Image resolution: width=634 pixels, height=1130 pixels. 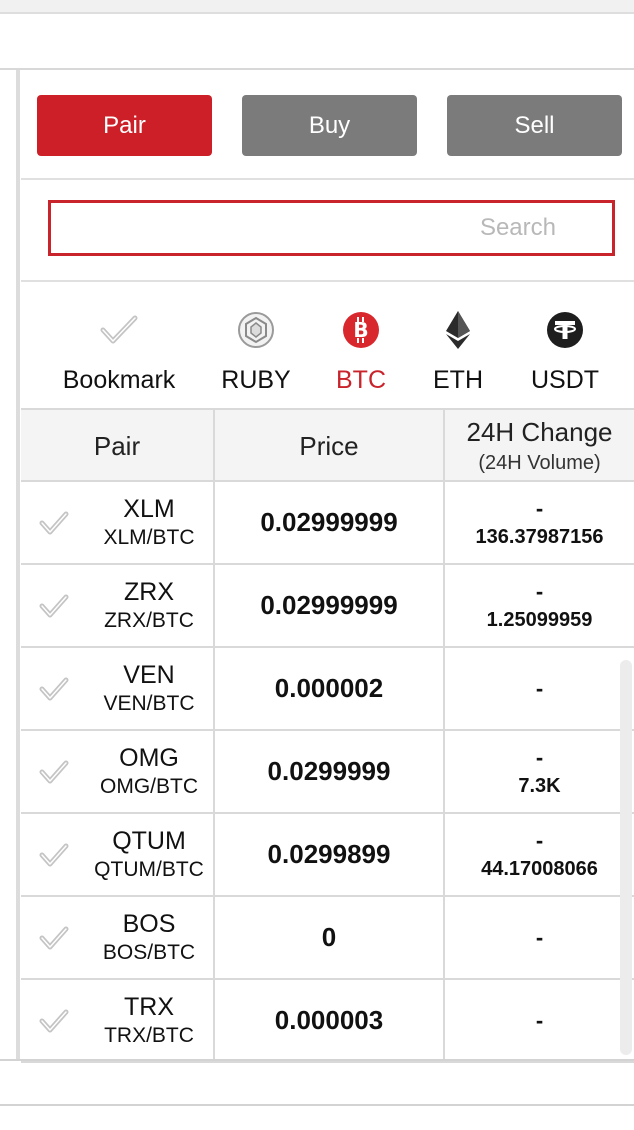 What do you see at coordinates (118, 446) in the screenshot?
I see `column-pair: Pair` at bounding box center [118, 446].